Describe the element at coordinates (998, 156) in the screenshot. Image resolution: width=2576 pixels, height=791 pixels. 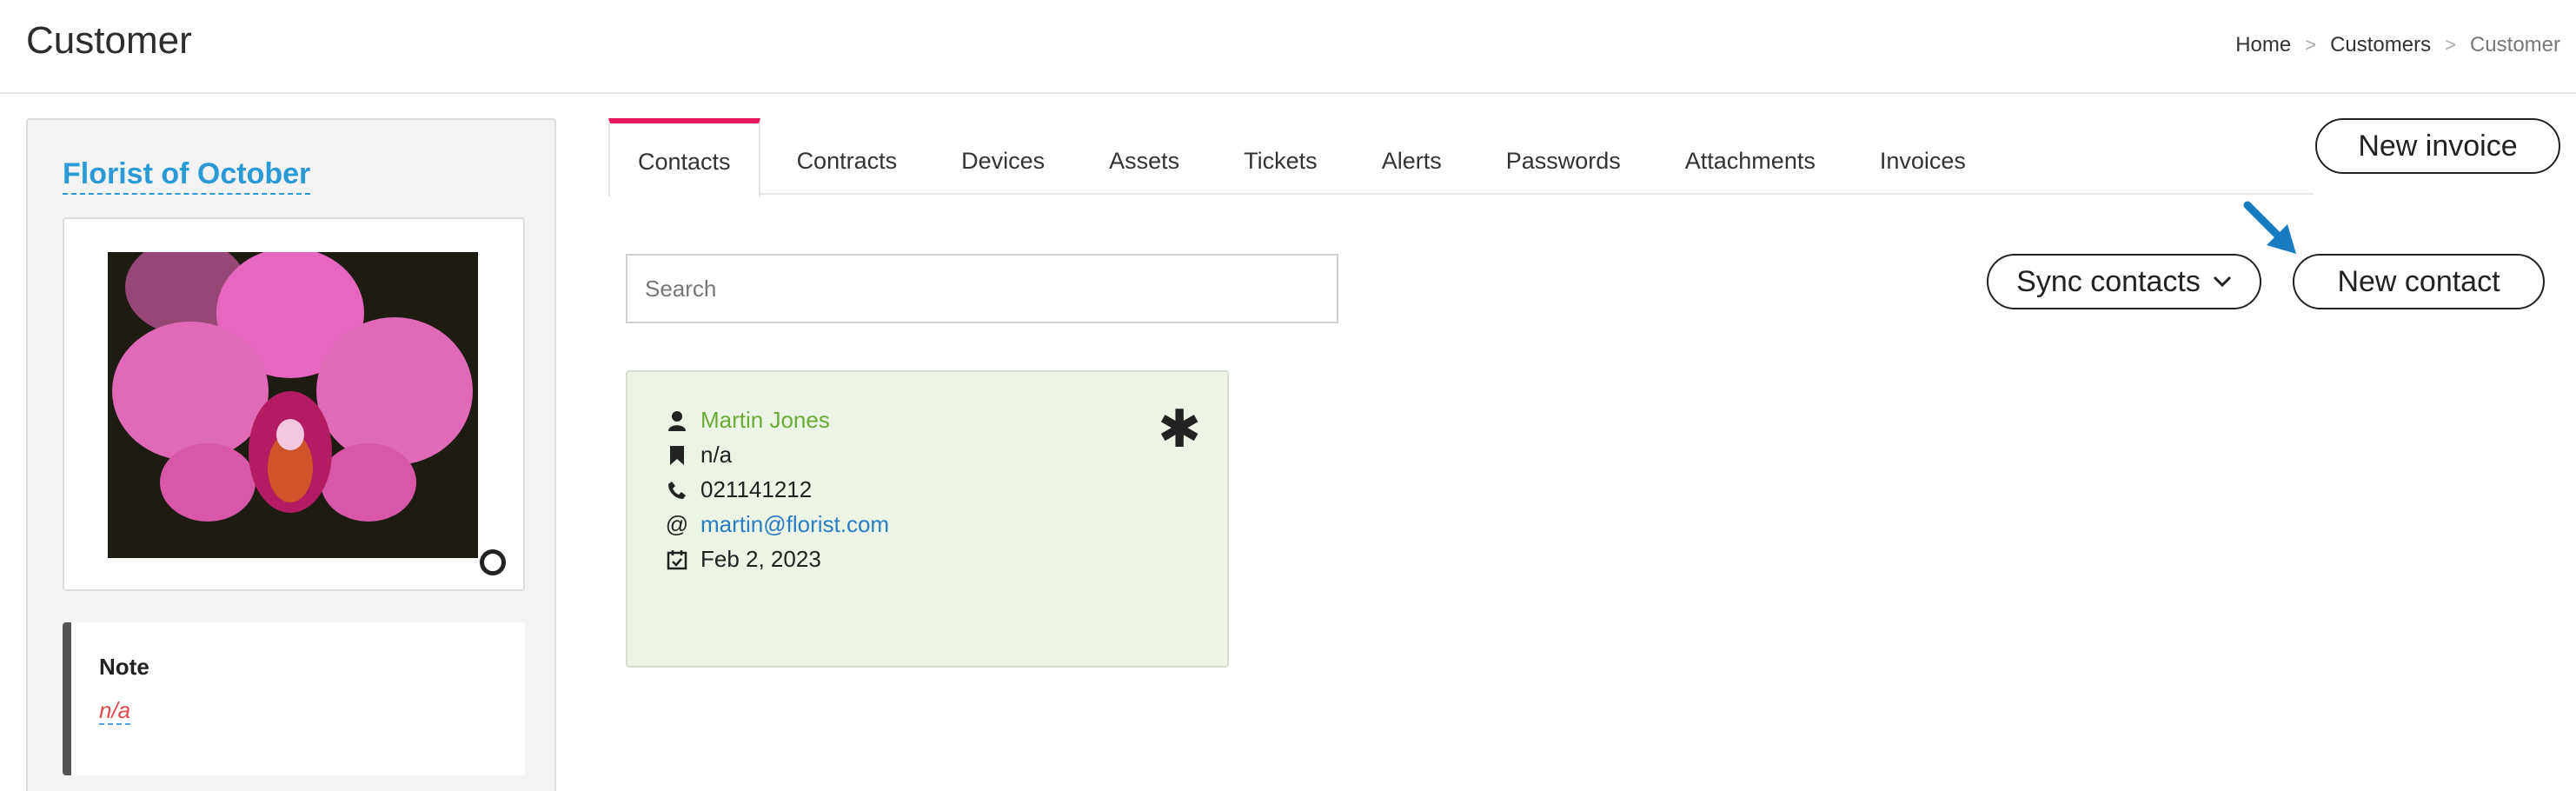
I see `tab-devices: Devices` at that location.